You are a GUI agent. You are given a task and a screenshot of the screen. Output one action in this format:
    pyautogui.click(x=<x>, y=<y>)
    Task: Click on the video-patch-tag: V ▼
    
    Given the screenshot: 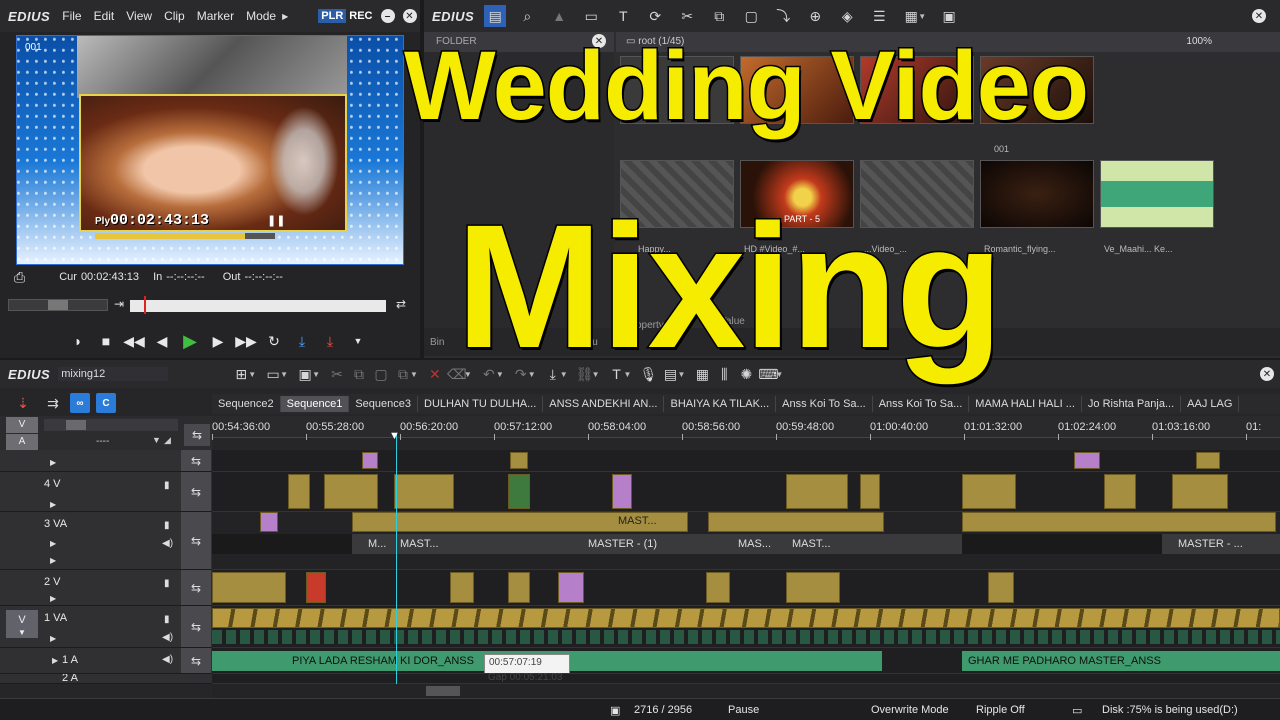 What is the action you would take?
    pyautogui.click(x=22, y=624)
    